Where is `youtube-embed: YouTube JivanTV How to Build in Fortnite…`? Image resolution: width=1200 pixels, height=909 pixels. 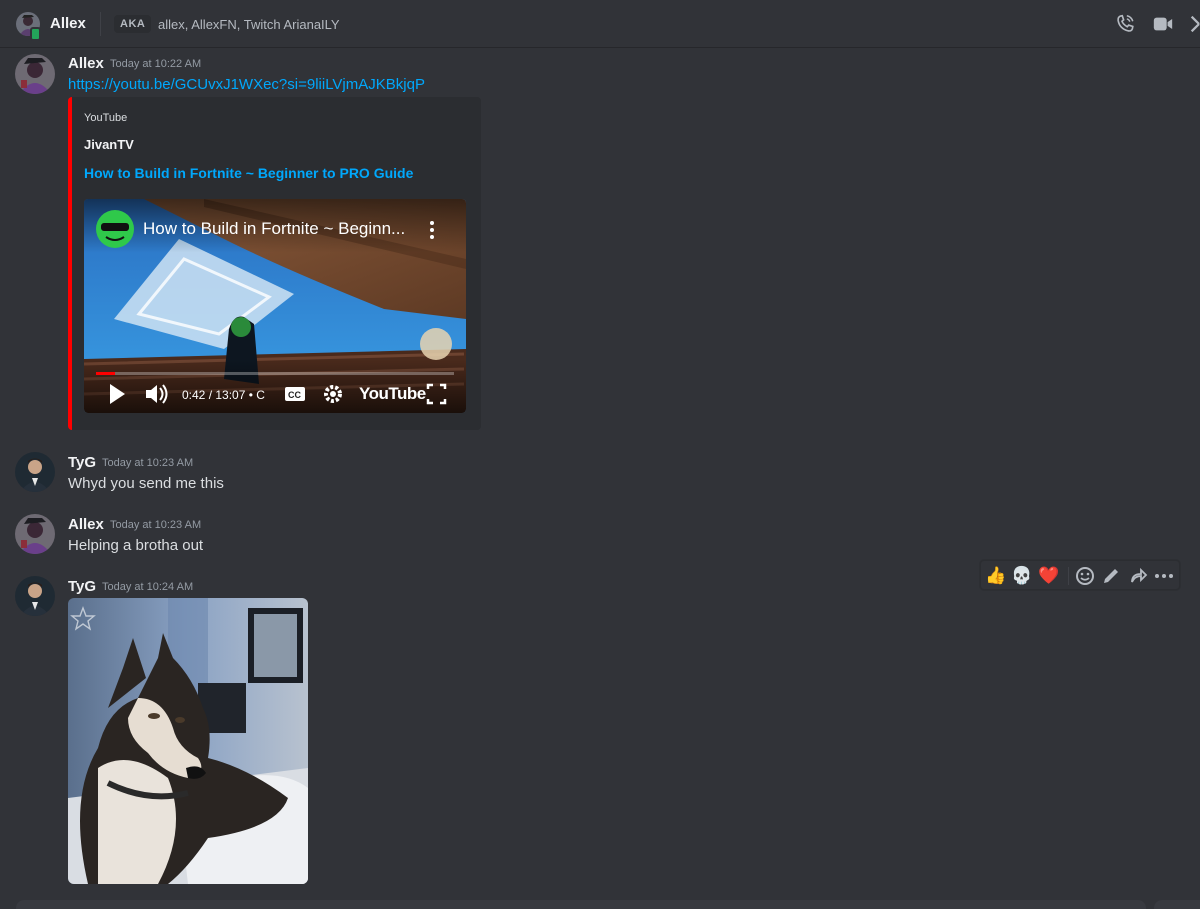 youtube-embed: YouTube JivanTV How to Build in Fortnite… is located at coordinates (274, 263).